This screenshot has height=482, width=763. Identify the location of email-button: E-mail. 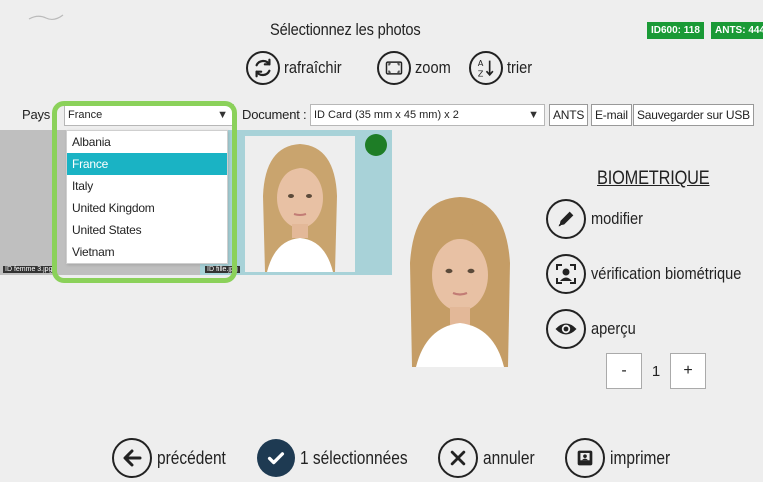
(611, 115).